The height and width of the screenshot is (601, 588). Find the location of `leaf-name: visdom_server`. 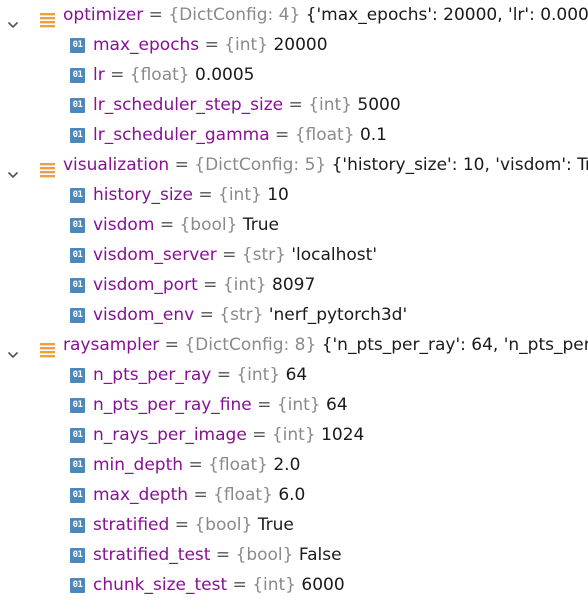

leaf-name: visdom_server is located at coordinates (155, 255).